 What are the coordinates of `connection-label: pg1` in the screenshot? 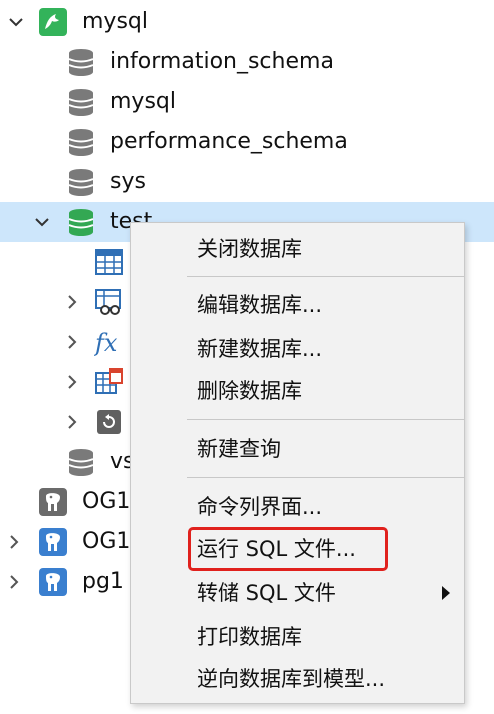 It's located at (103, 581).